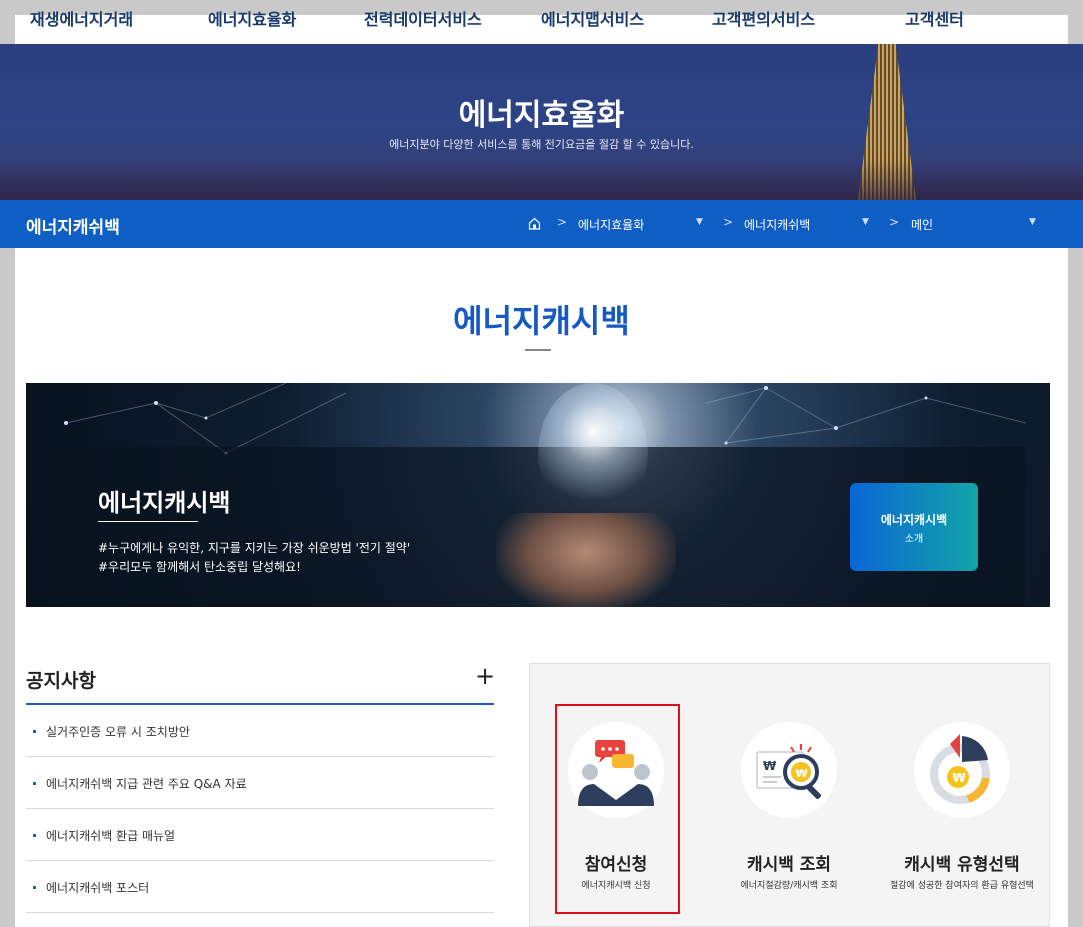  I want to click on notice-item-text: 에너지캐쉬백 지급 관련 주요 Q&A 자료, so click(146, 783).